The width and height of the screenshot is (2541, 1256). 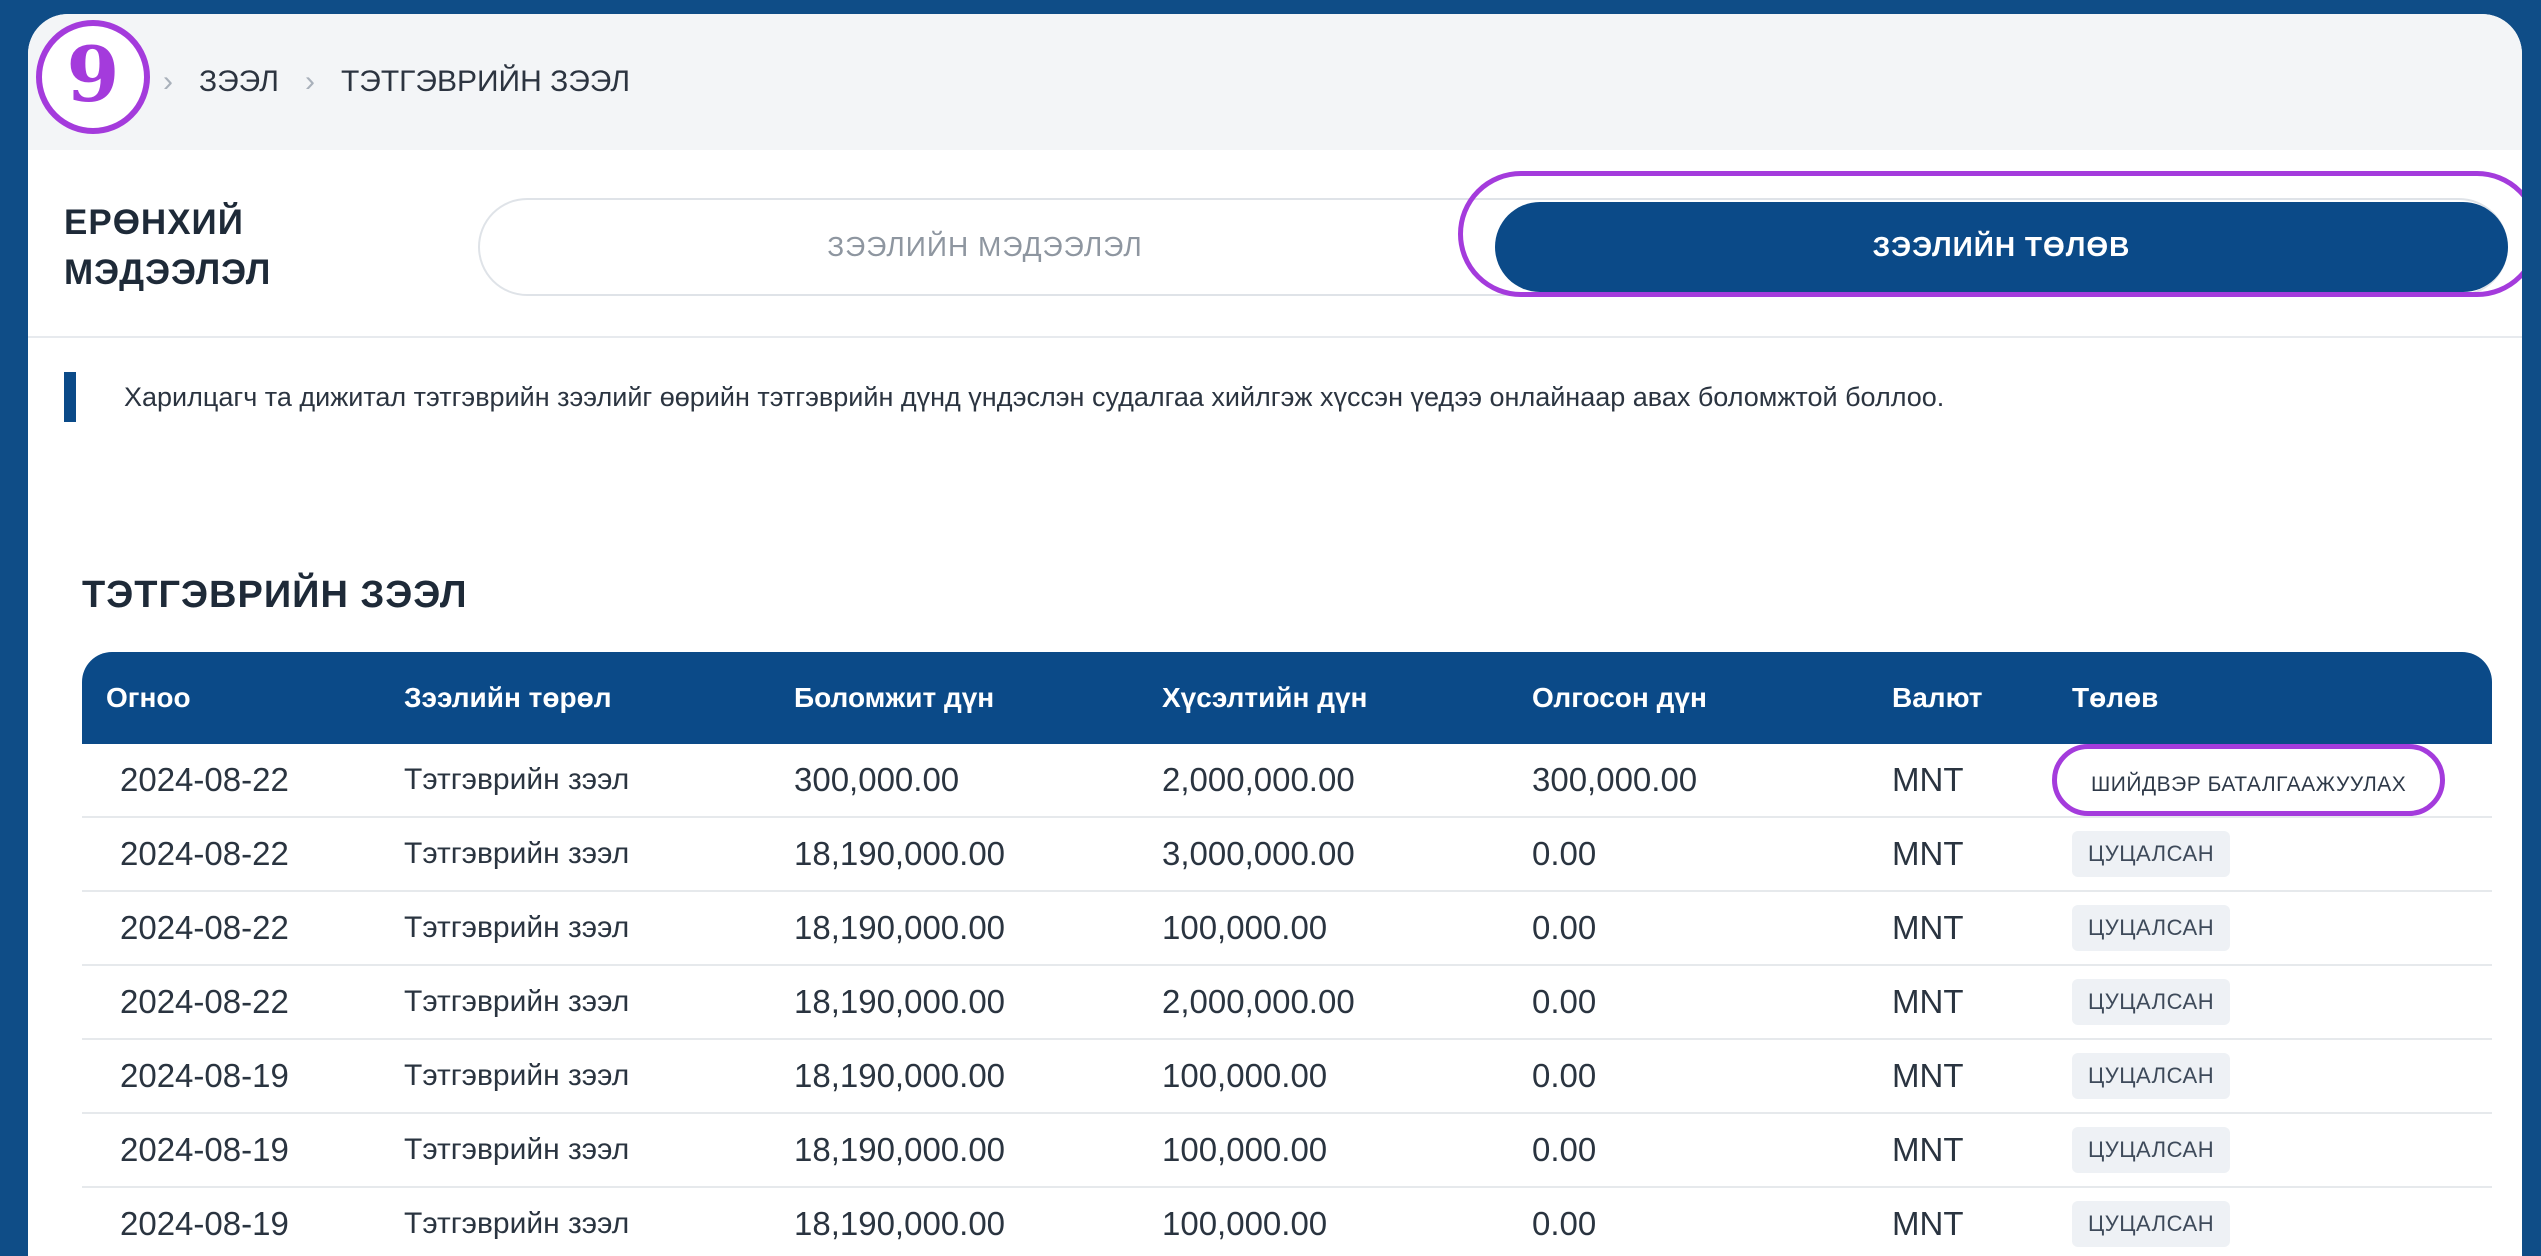 I want to click on header-loan-type: Зээлийн төрөл, so click(x=599, y=698).